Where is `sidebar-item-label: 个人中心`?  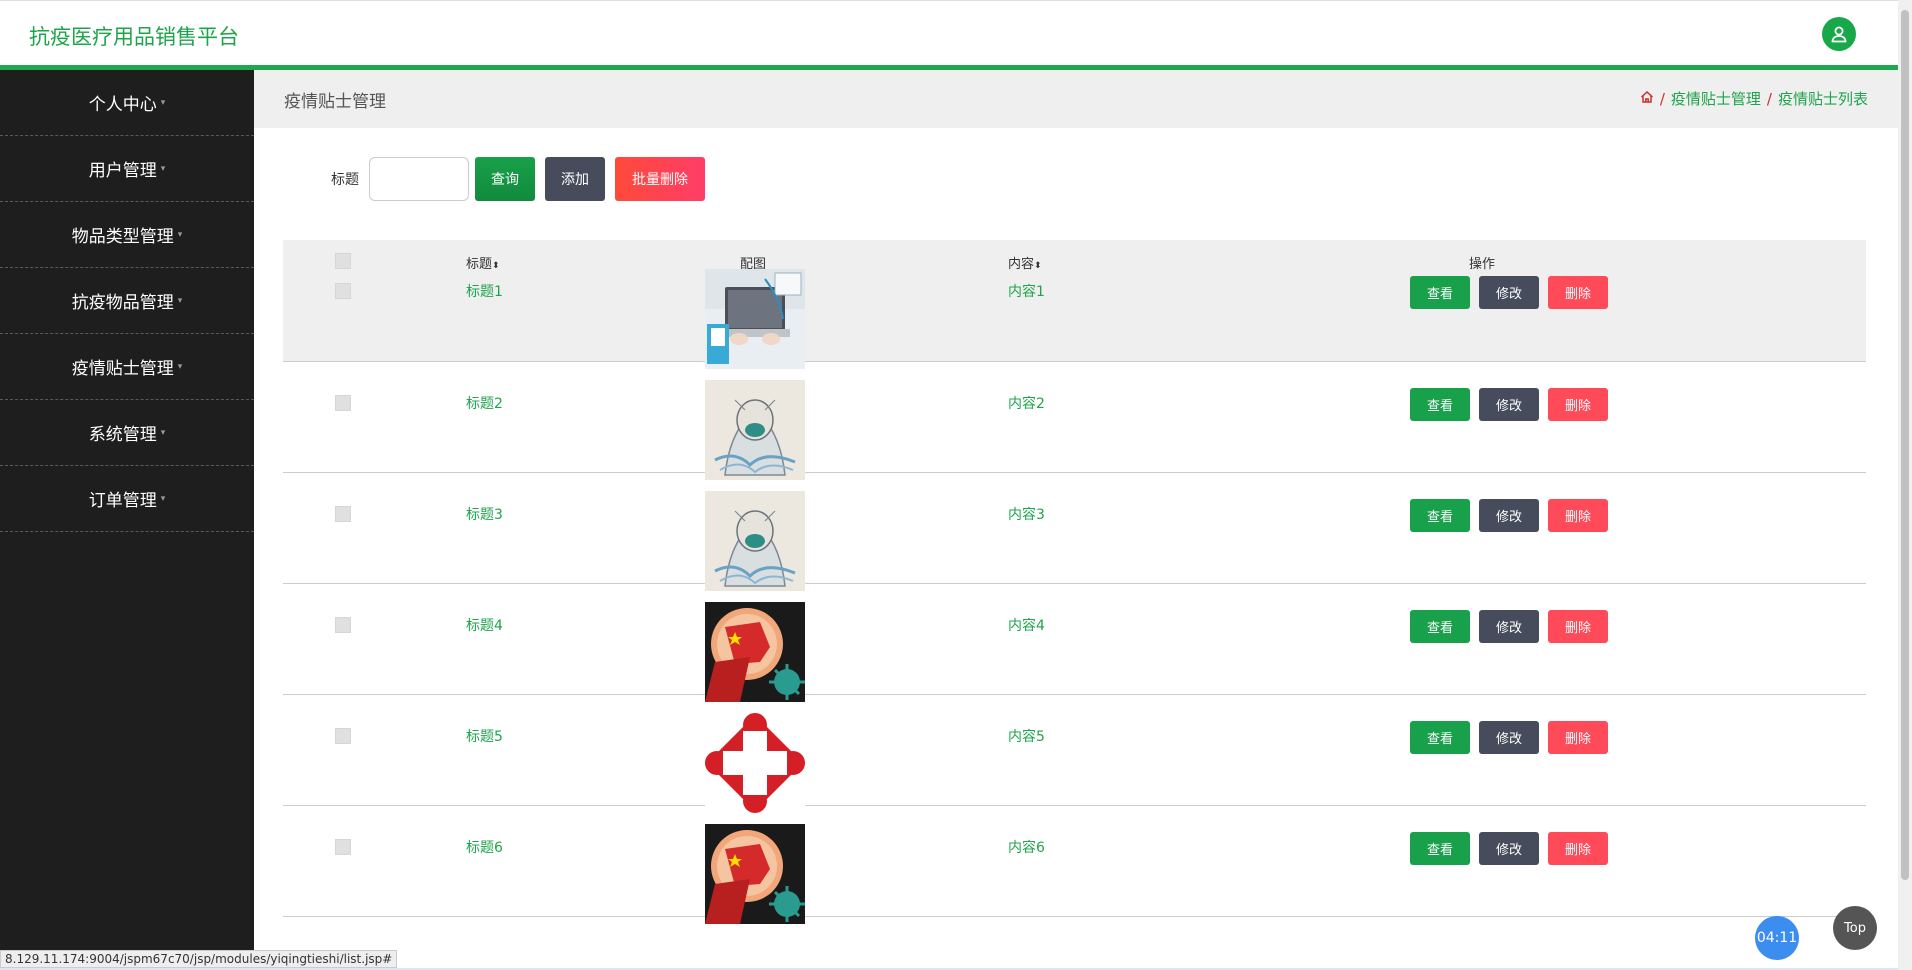 sidebar-item-label: 个人中心 is located at coordinates (122, 105).